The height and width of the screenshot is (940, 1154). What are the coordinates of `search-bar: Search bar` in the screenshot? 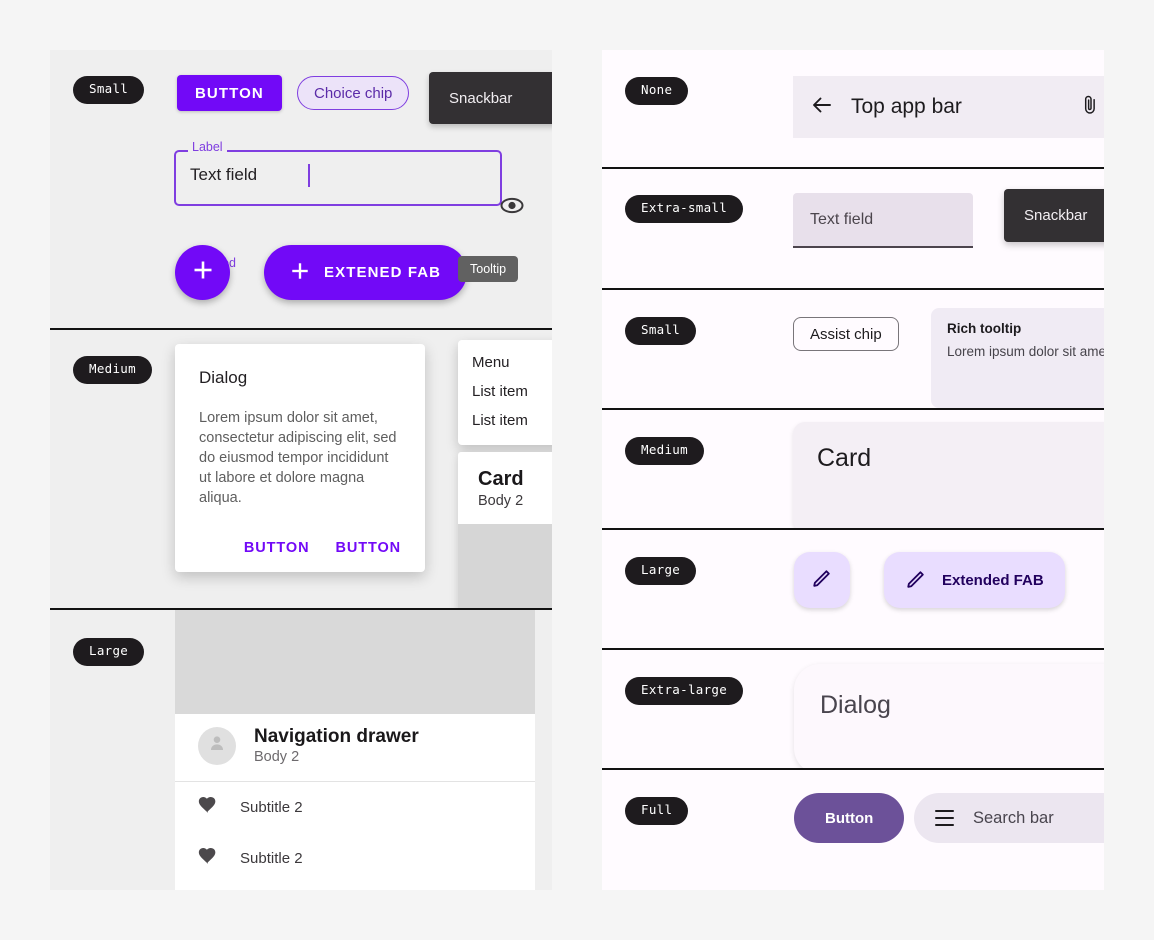 It's located at (1009, 818).